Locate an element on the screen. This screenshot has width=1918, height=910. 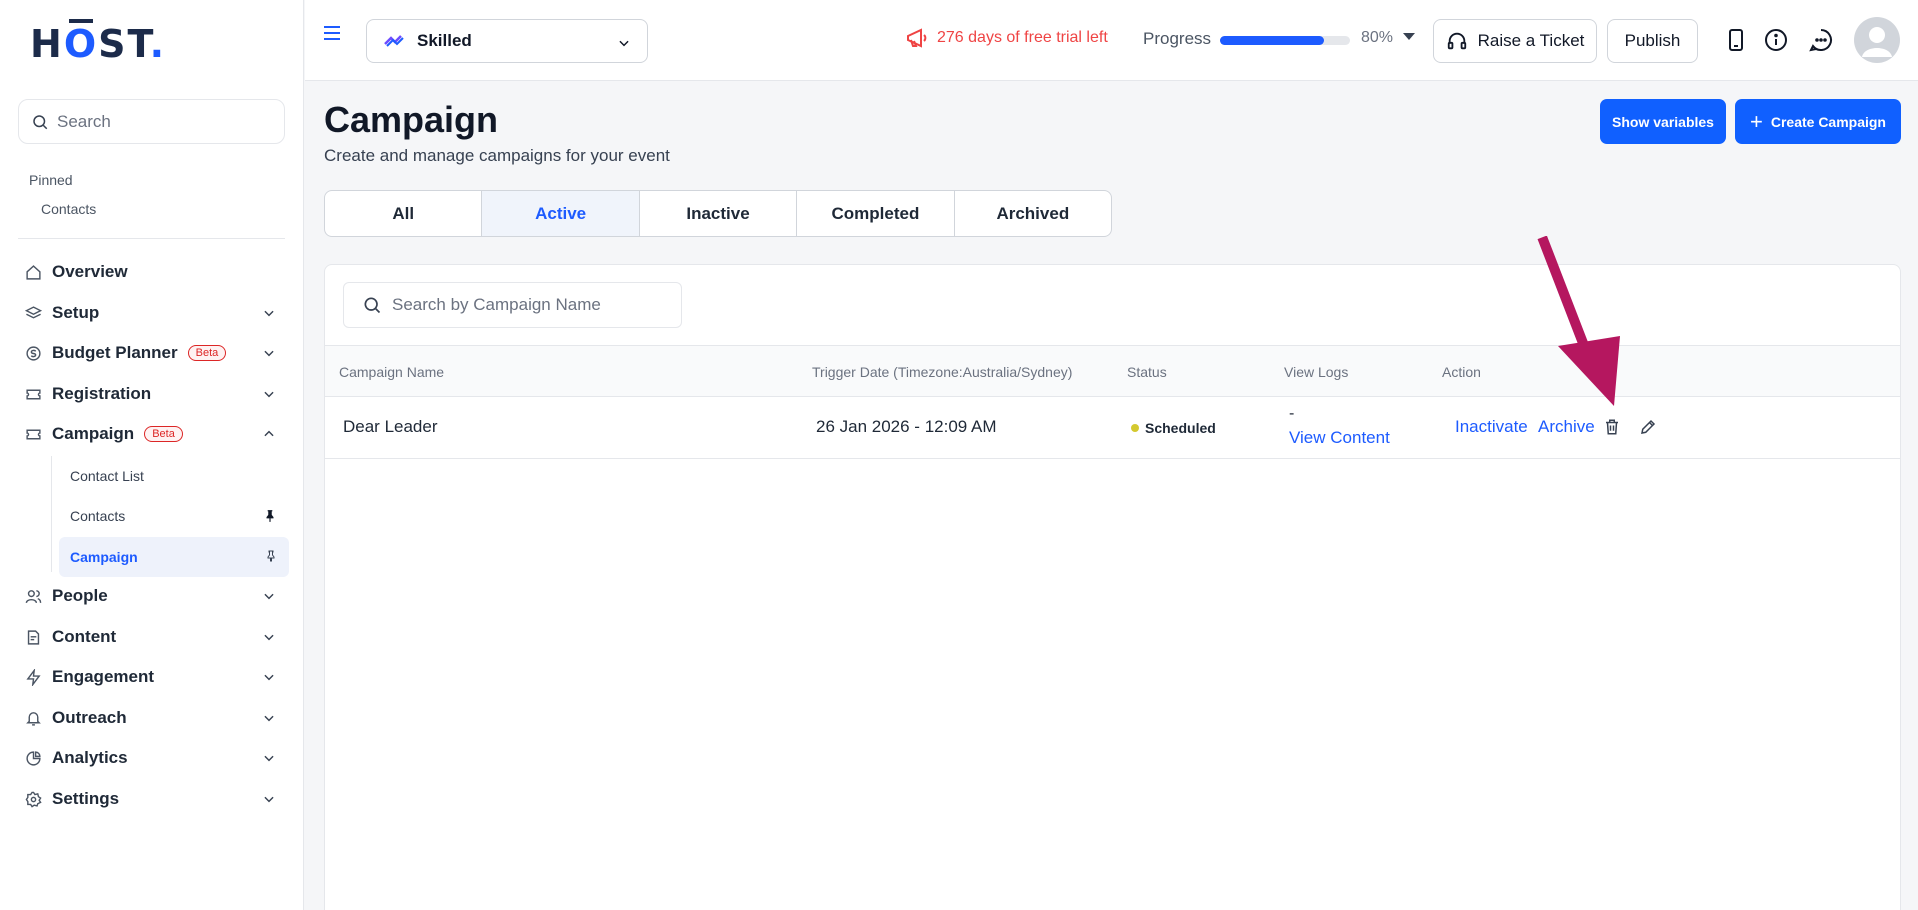
sidebar-item-label: Analytics is located at coordinates (90, 757).